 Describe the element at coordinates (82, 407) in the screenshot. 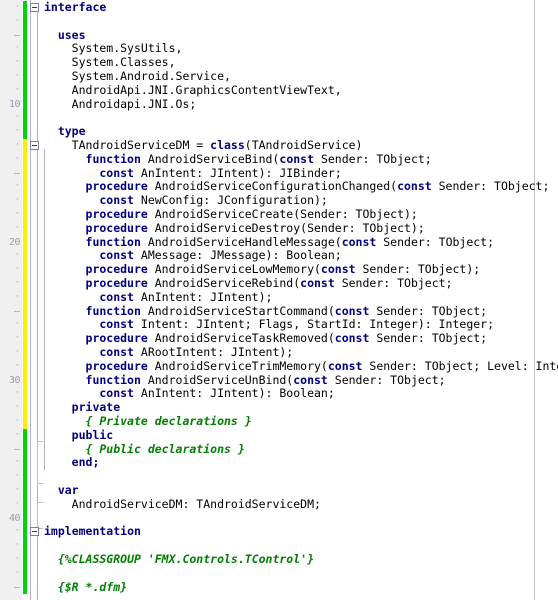

I see `code-line: private` at that location.